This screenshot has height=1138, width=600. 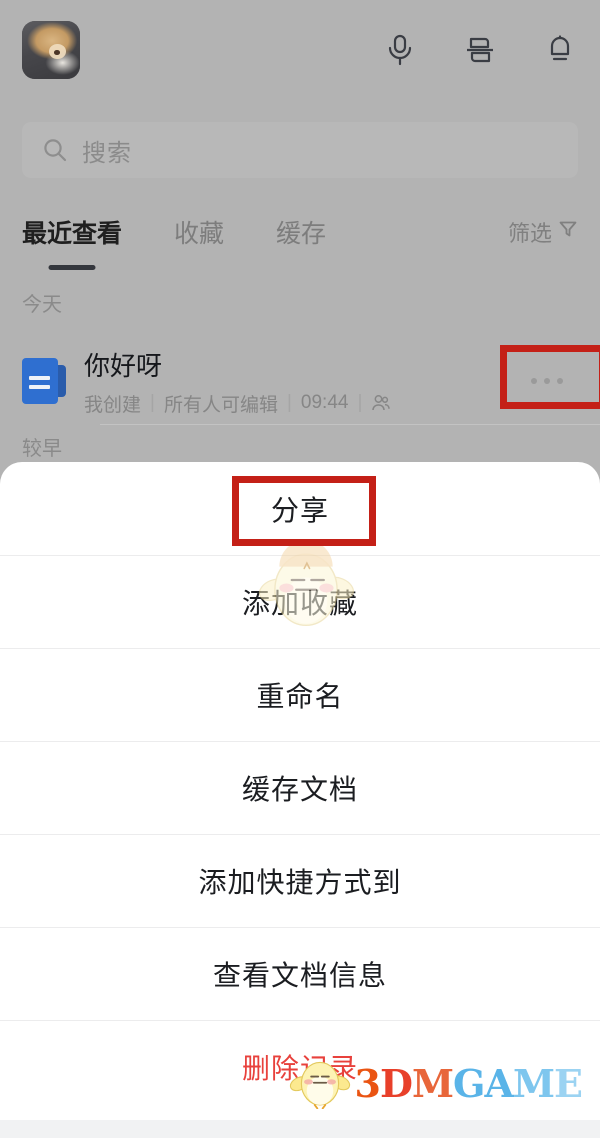 I want to click on more-options-button, so click(x=547, y=381).